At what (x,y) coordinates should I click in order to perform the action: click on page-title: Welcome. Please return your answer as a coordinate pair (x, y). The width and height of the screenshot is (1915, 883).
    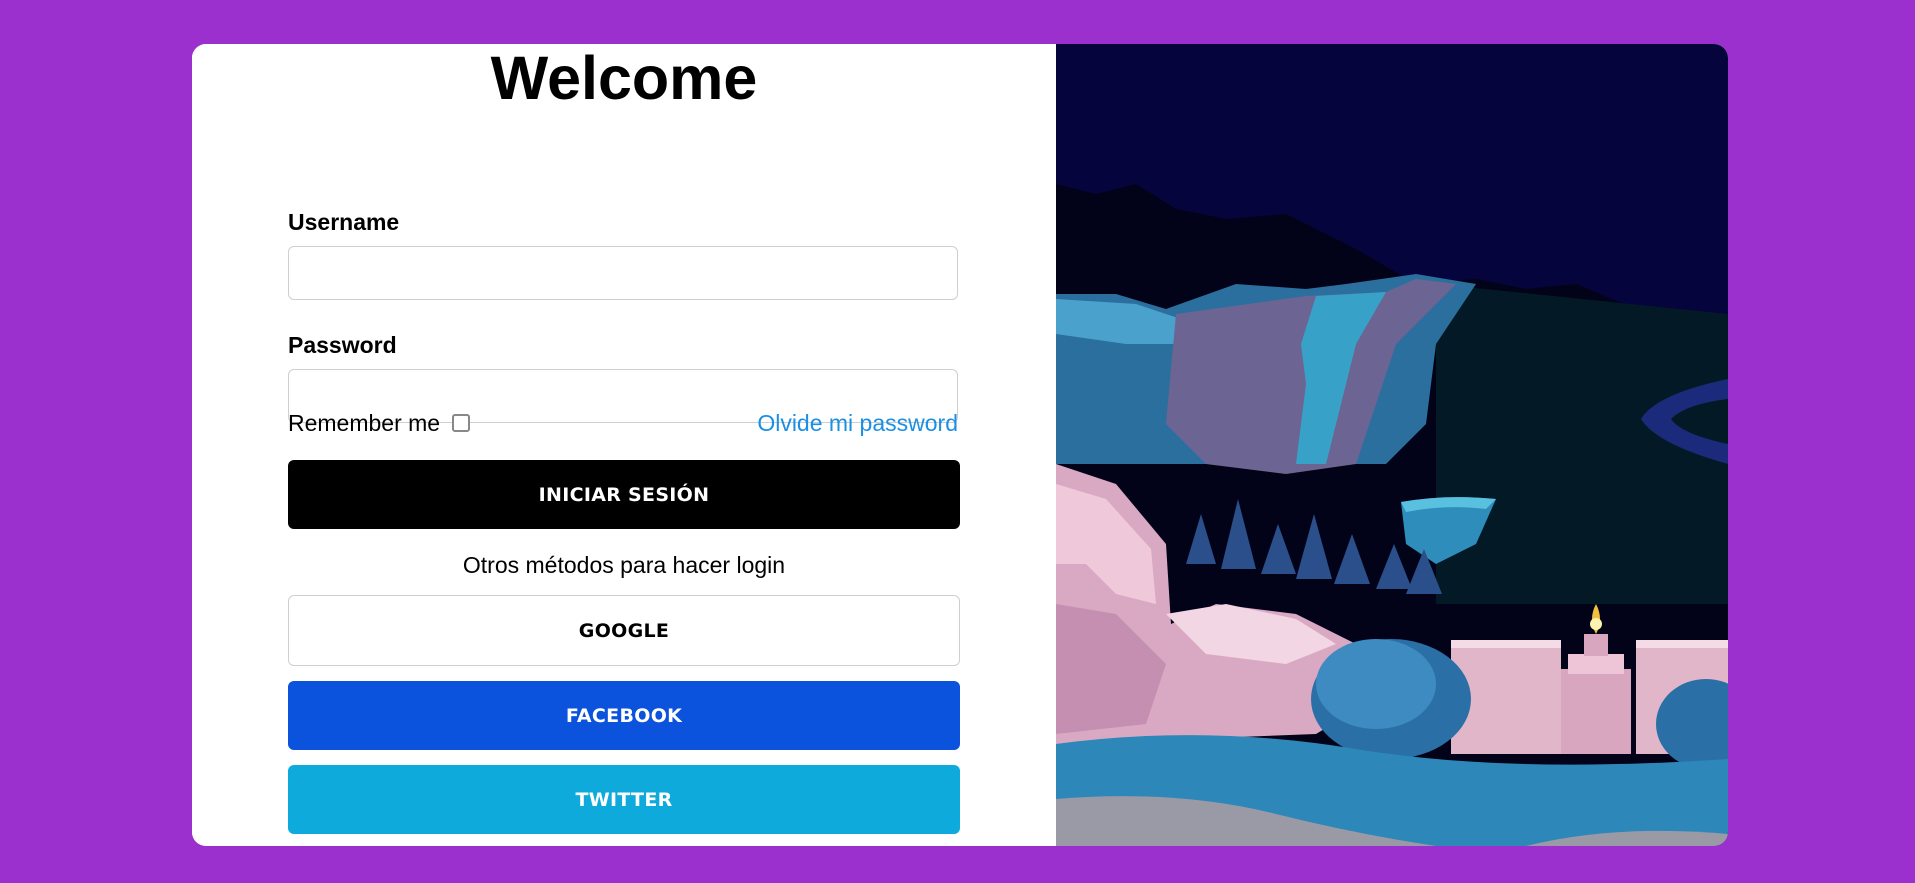
    Looking at the image, I should click on (624, 78).